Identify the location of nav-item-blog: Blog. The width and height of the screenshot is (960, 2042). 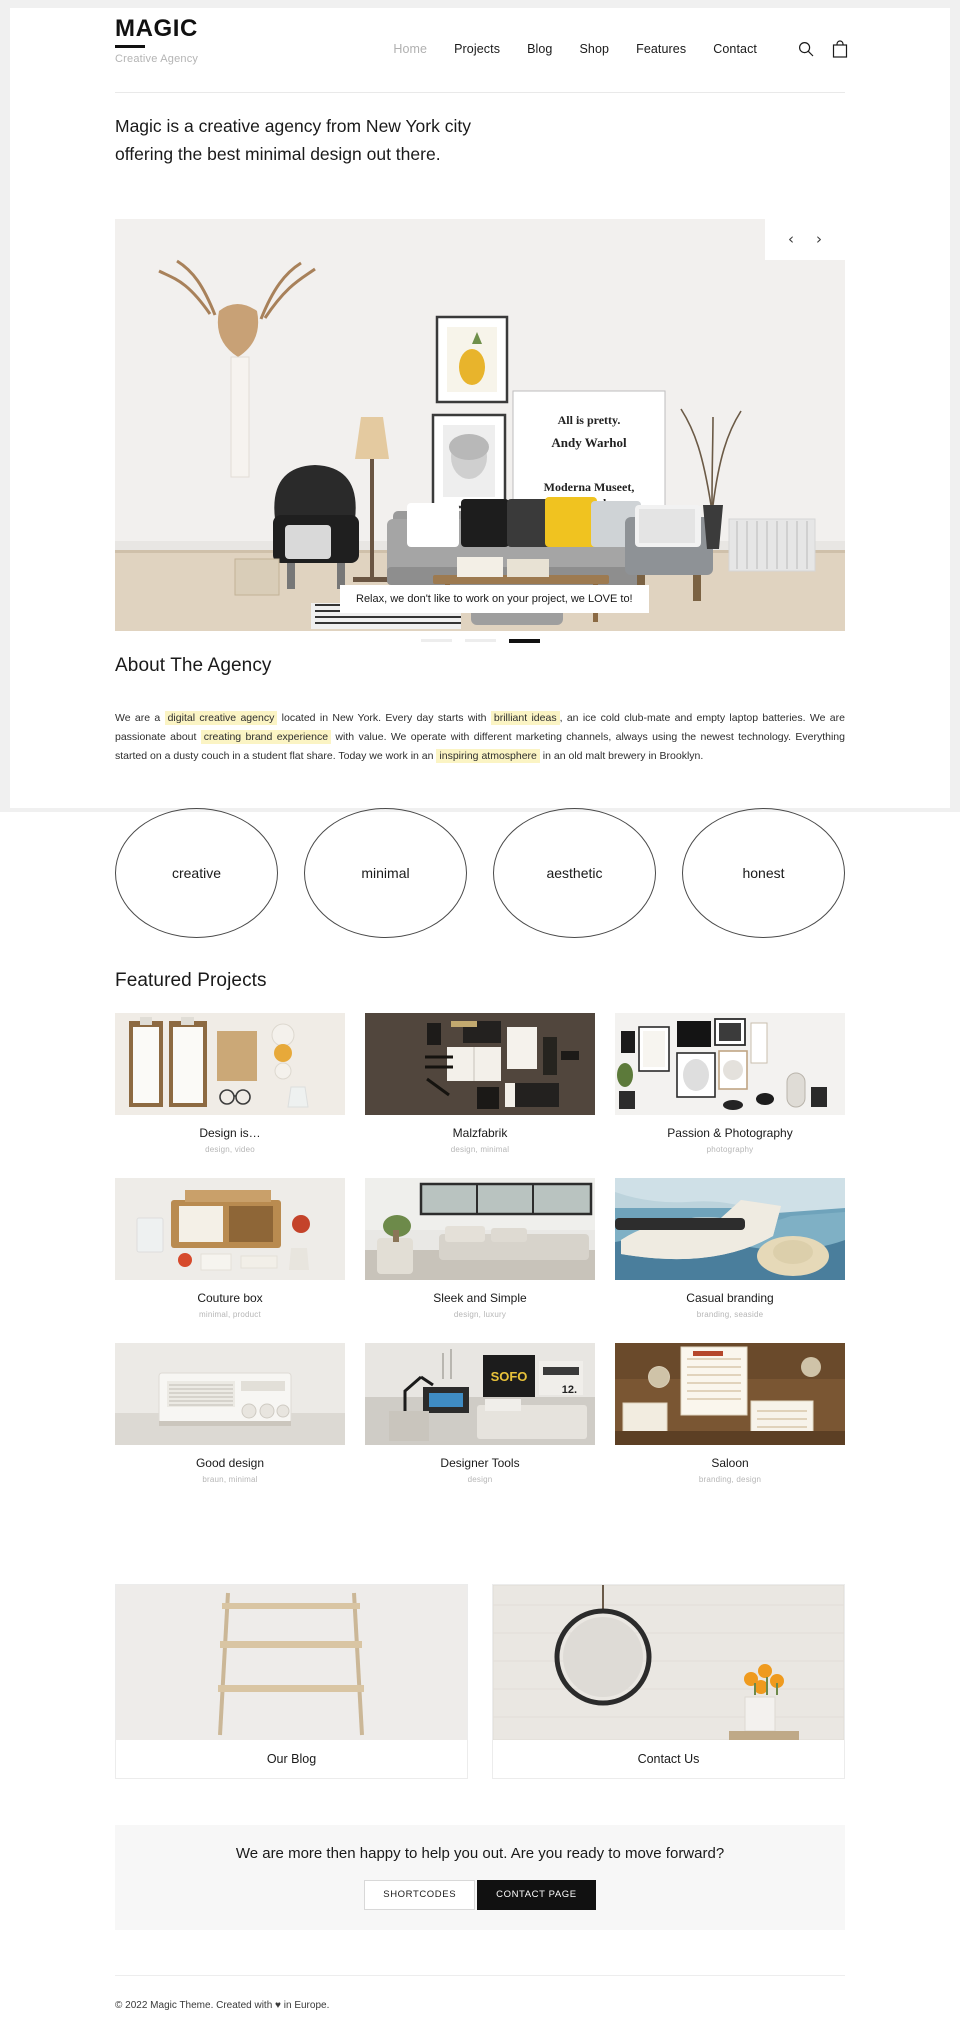
(539, 49).